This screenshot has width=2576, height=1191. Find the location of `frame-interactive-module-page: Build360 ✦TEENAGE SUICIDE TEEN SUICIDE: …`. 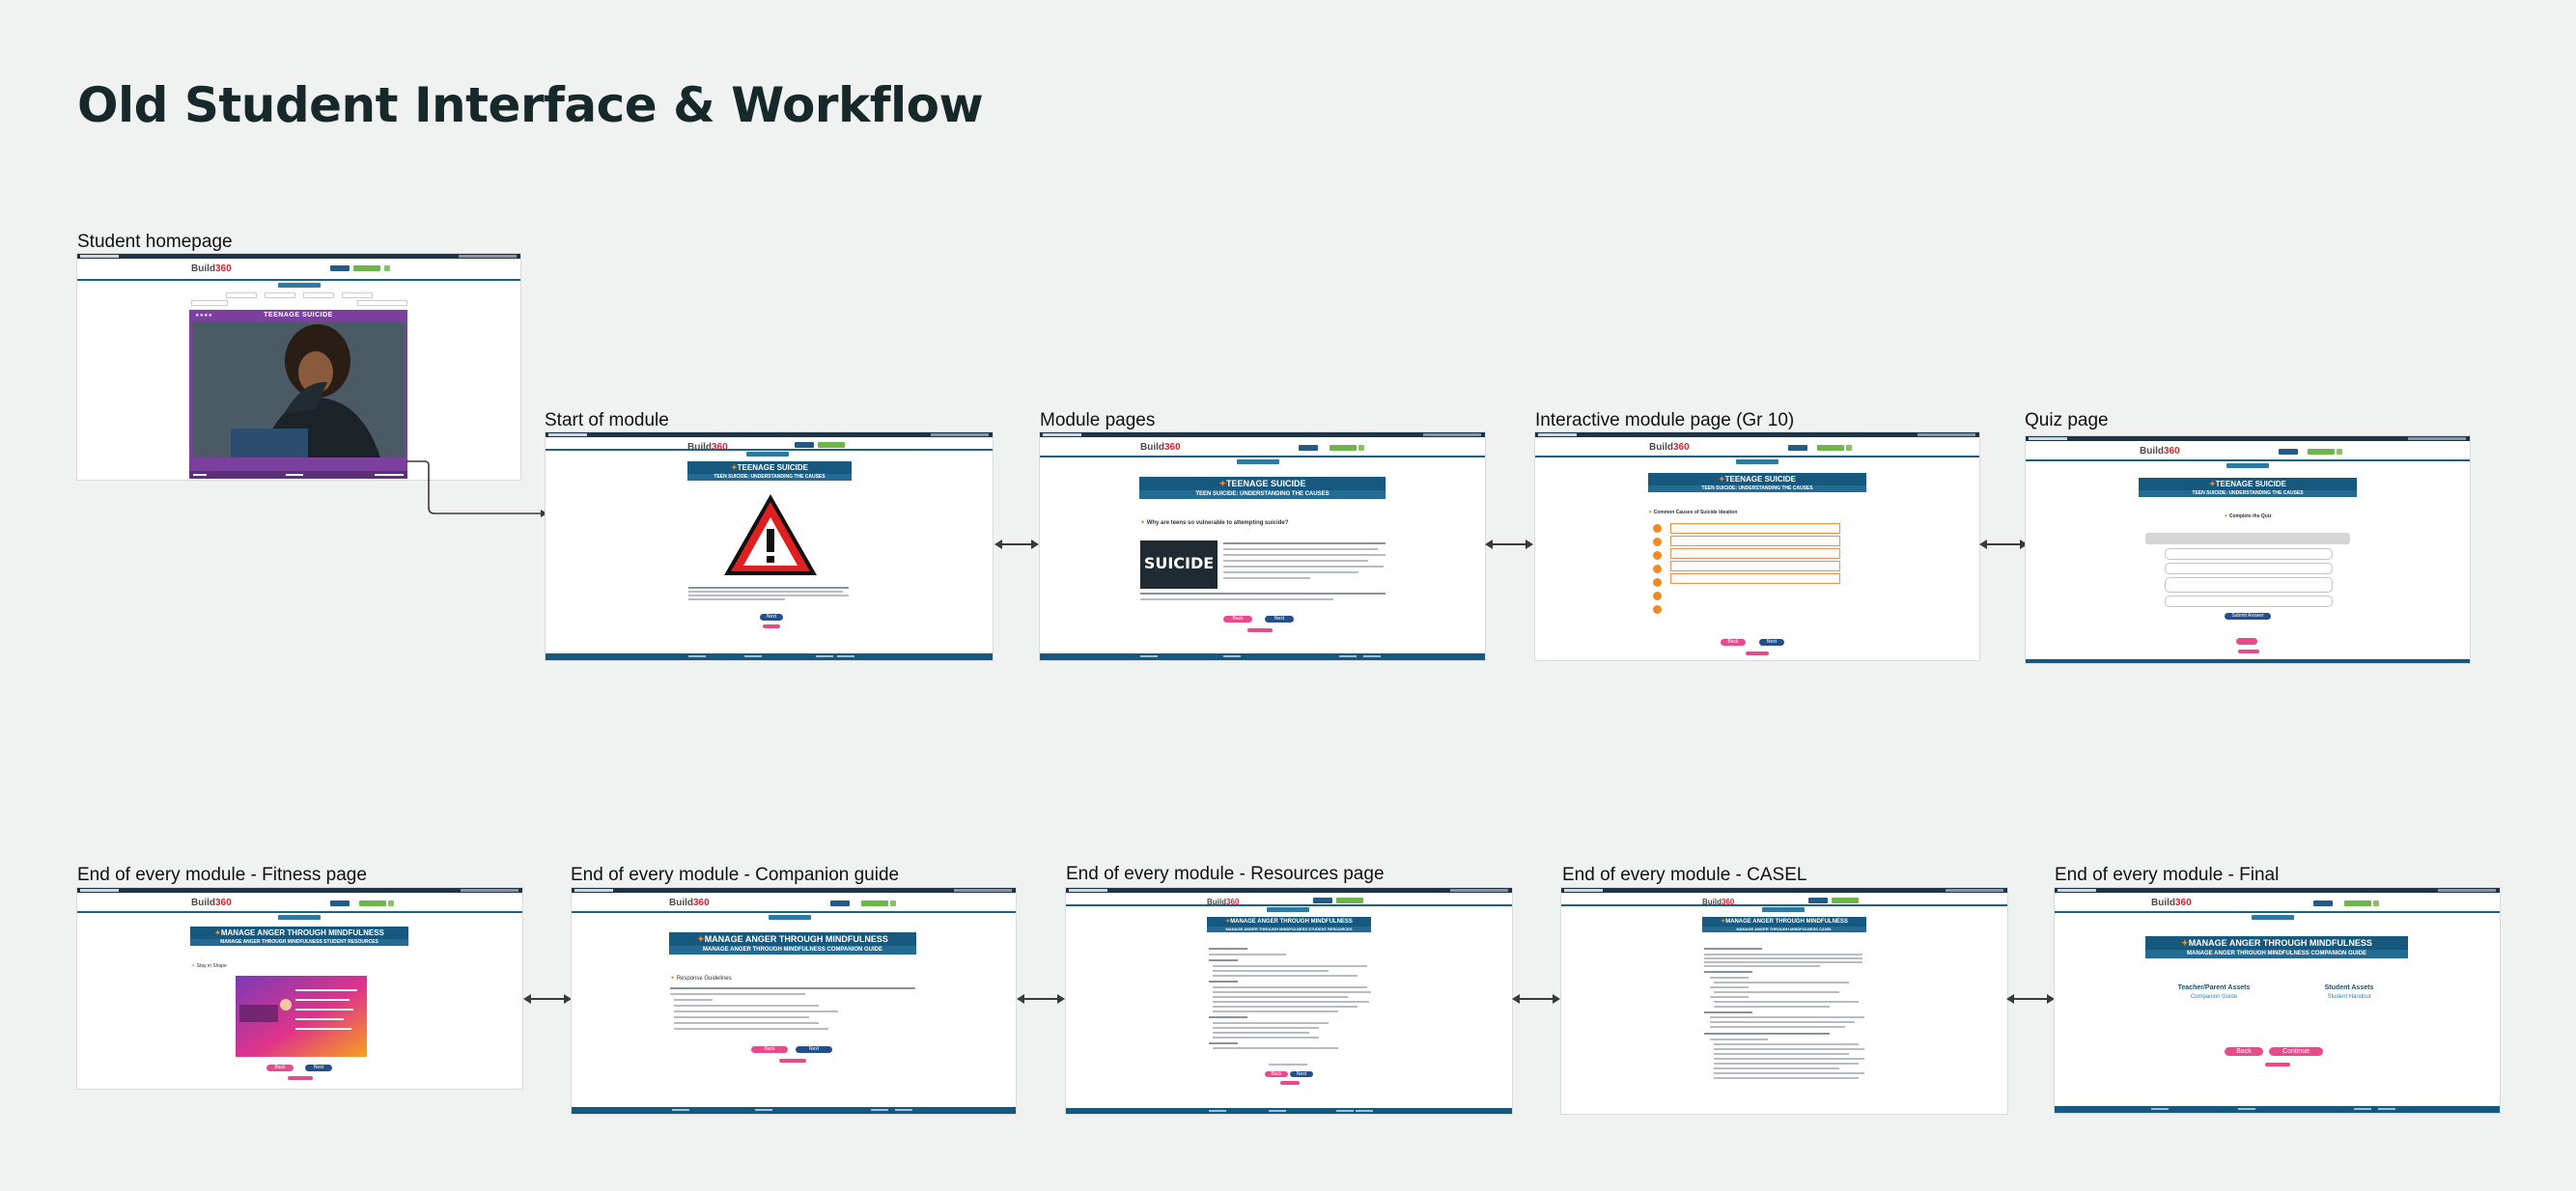

frame-interactive-module-page: Build360 ✦TEENAGE SUICIDE TEEN SUICIDE: … is located at coordinates (1757, 546).